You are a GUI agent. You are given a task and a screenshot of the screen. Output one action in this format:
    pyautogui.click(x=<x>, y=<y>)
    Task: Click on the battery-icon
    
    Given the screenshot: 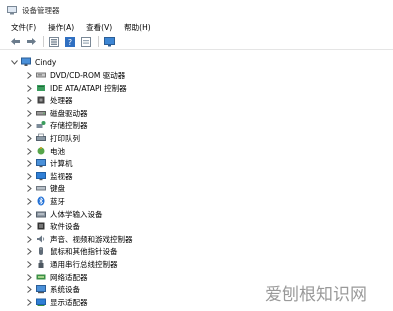 What is the action you would take?
    pyautogui.click(x=41, y=151)
    